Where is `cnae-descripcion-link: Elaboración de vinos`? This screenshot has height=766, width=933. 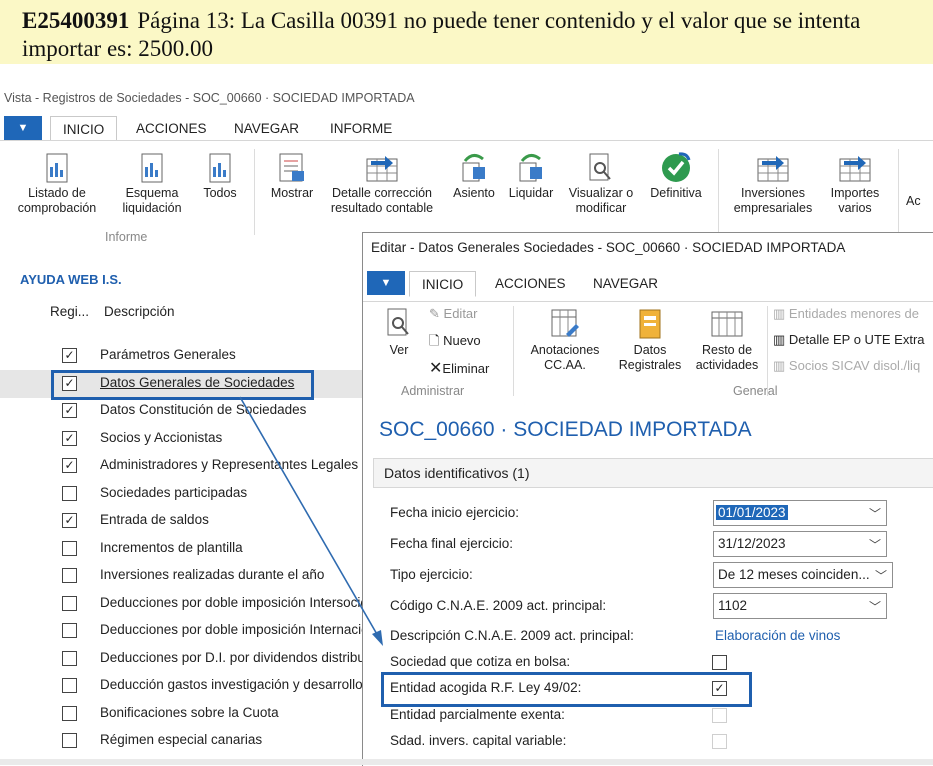
cnae-descripcion-link: Elaboración de vinos is located at coordinates (777, 635).